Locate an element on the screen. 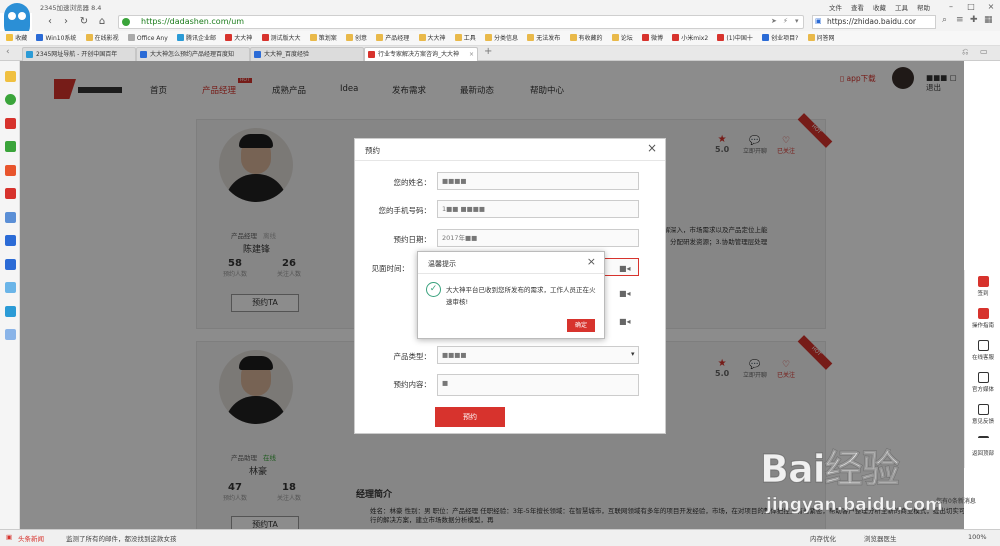  content-textarea: ■ is located at coordinates (538, 385).